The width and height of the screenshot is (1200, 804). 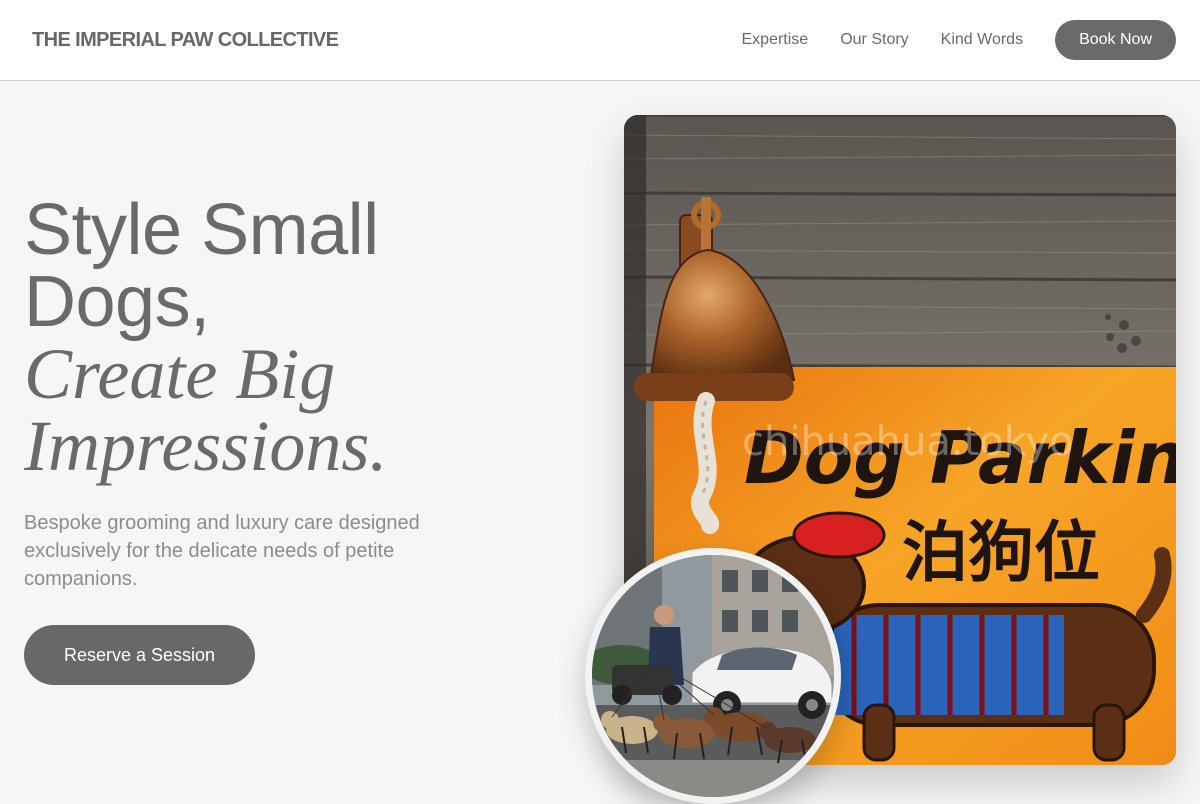 I want to click on watermark-text: chihuahua.tokyo, so click(x=908, y=442).